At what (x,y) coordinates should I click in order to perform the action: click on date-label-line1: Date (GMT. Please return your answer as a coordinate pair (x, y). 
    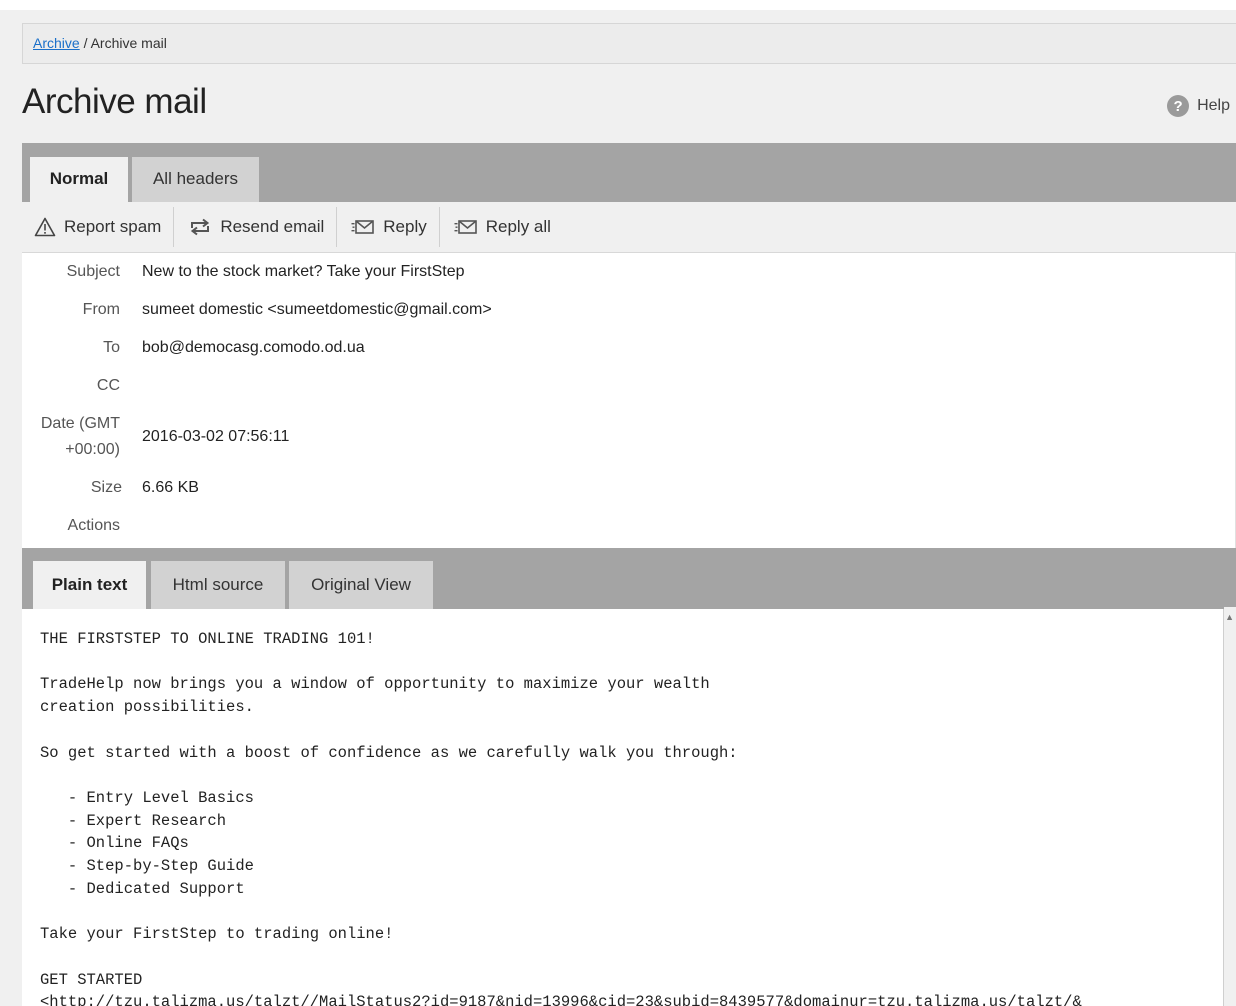
    Looking at the image, I should click on (80, 423).